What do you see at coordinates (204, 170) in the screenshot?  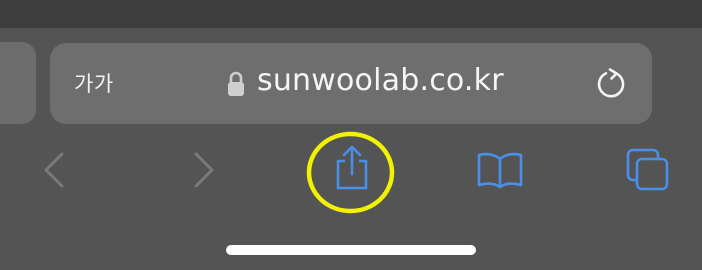 I see `chevron-right-icon` at bounding box center [204, 170].